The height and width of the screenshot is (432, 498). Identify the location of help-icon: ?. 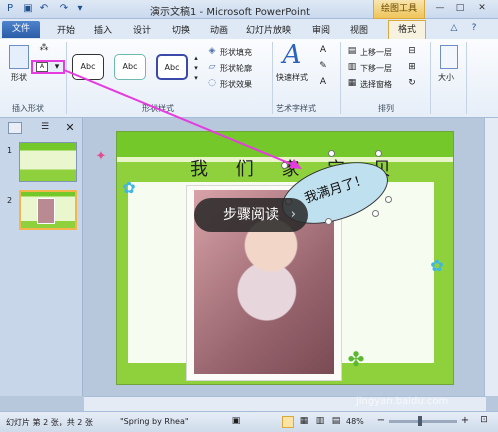
(474, 28).